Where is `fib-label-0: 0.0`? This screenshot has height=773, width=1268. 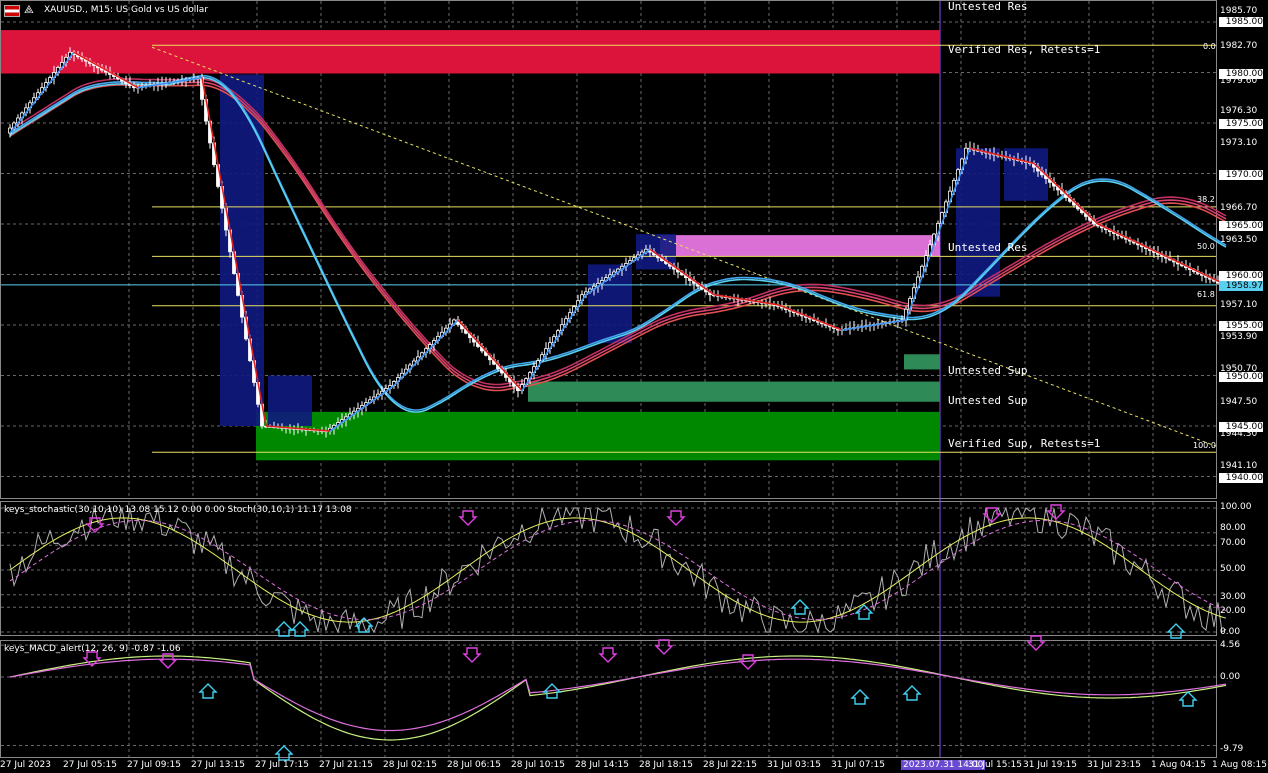 fib-label-0: 0.0 is located at coordinates (1209, 46).